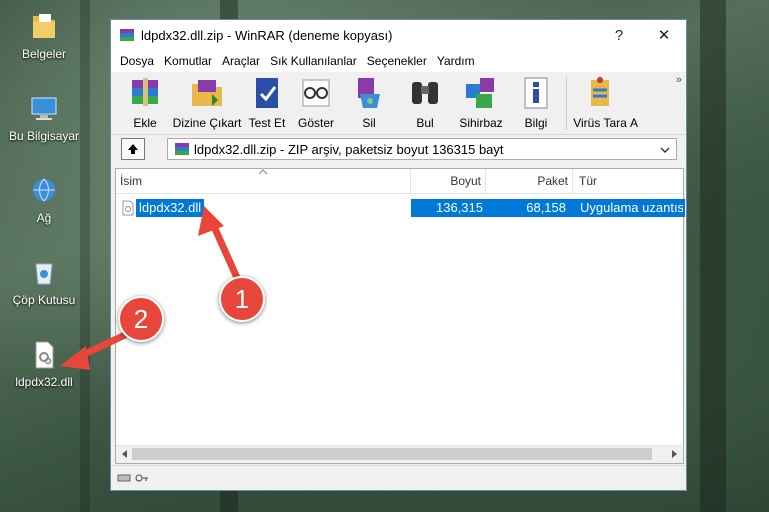 The width and height of the screenshot is (769, 512). I want to click on toolbar-label: A, so click(634, 123).